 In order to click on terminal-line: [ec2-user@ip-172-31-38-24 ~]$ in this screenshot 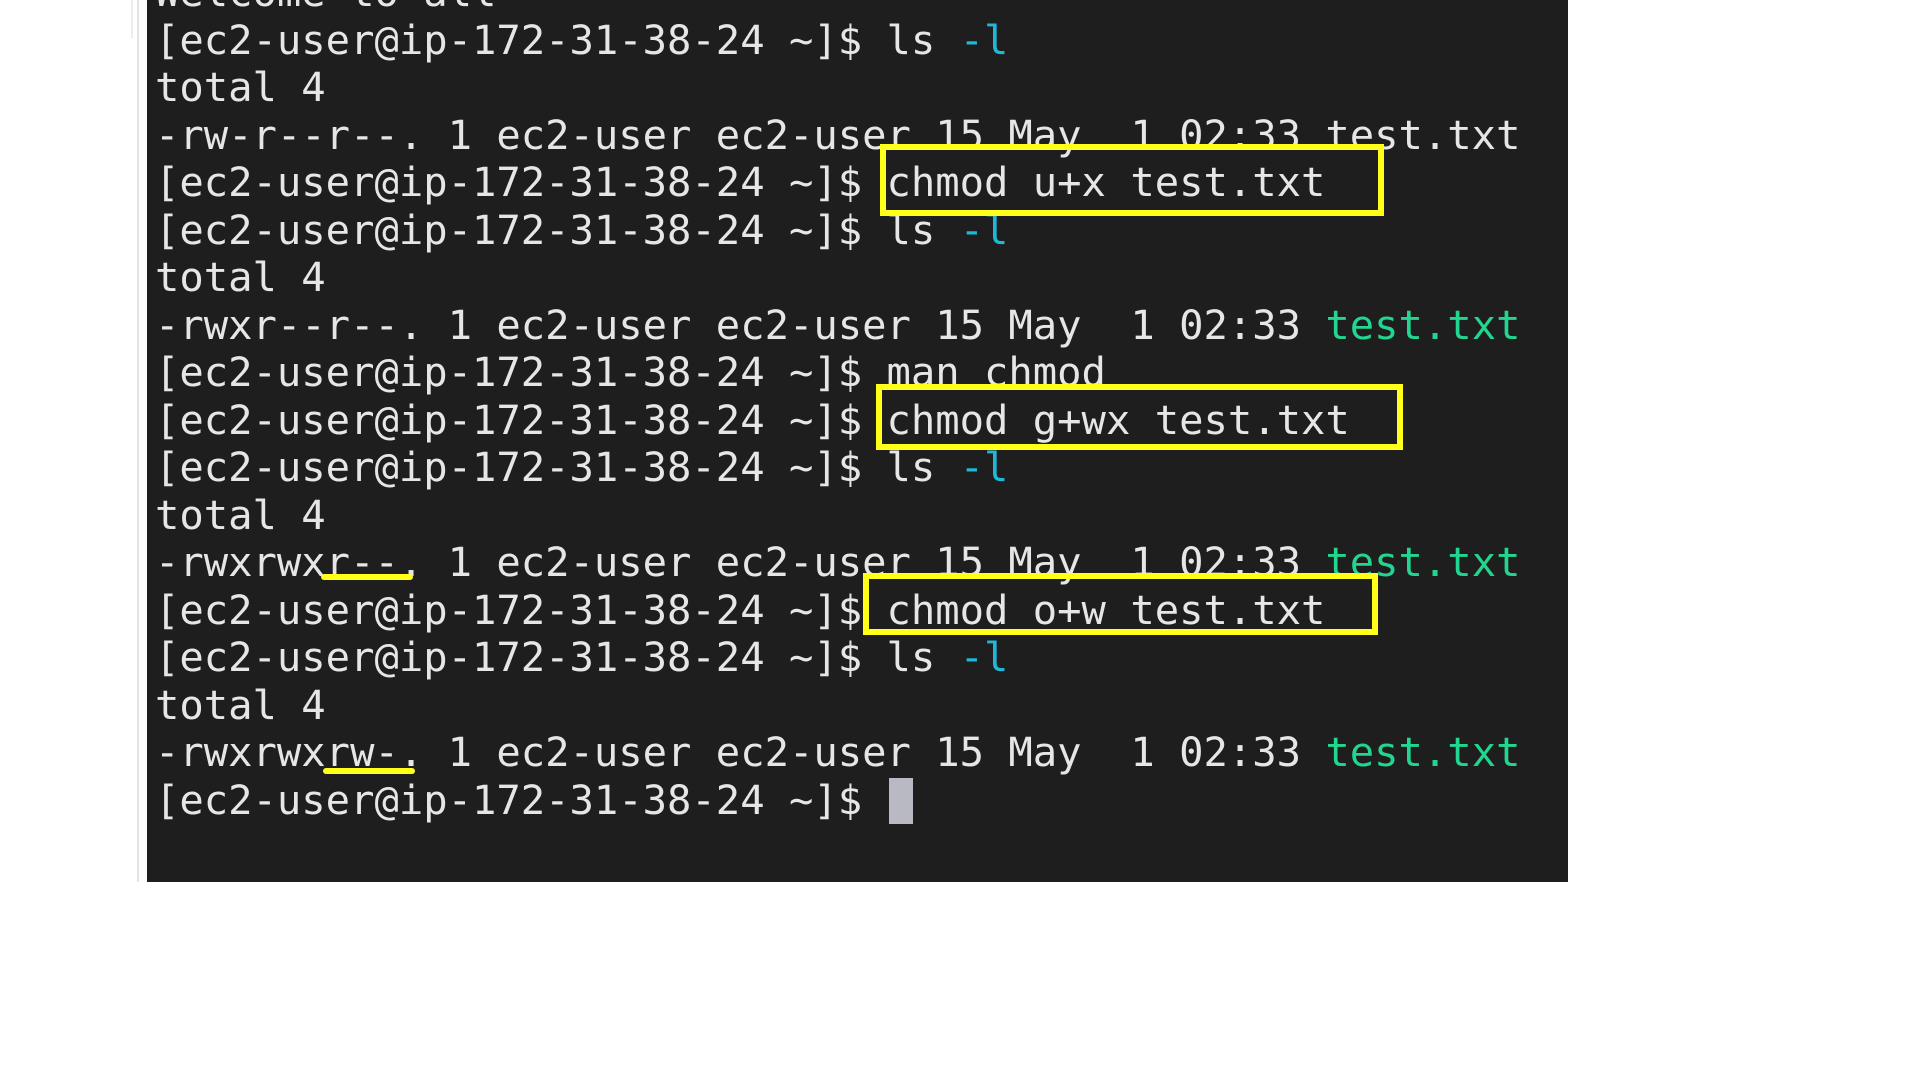, I will do `click(837, 800)`.